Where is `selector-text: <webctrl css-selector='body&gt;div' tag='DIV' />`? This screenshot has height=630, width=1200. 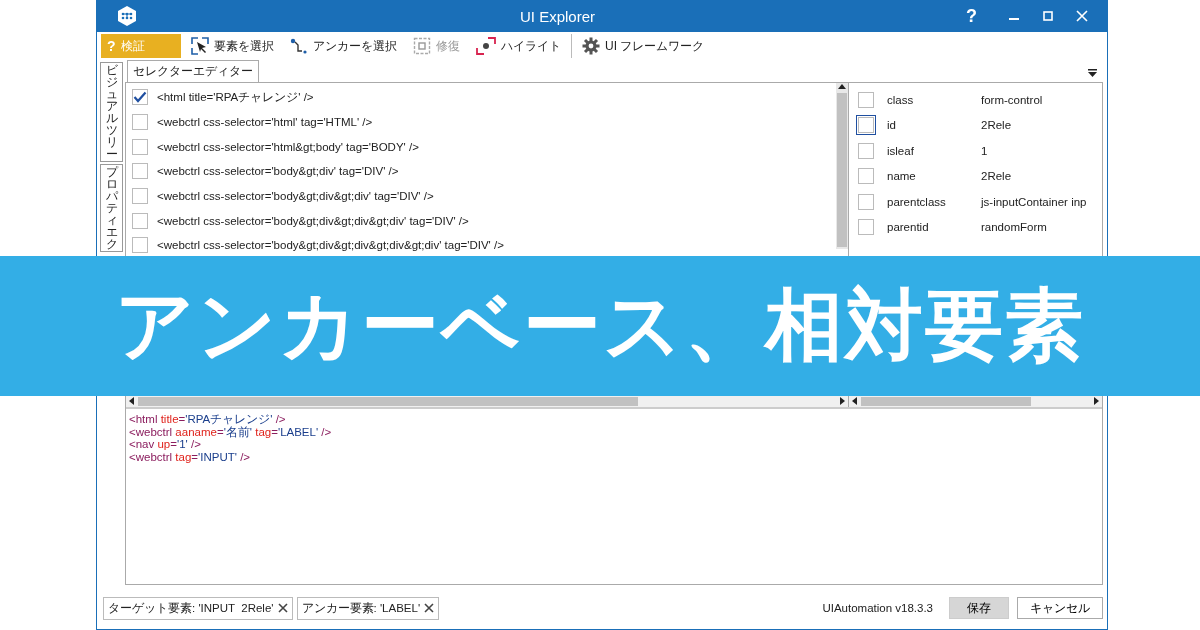
selector-text: <webctrl css-selector='body&gt;div' tag='DIV' /> is located at coordinates (278, 171).